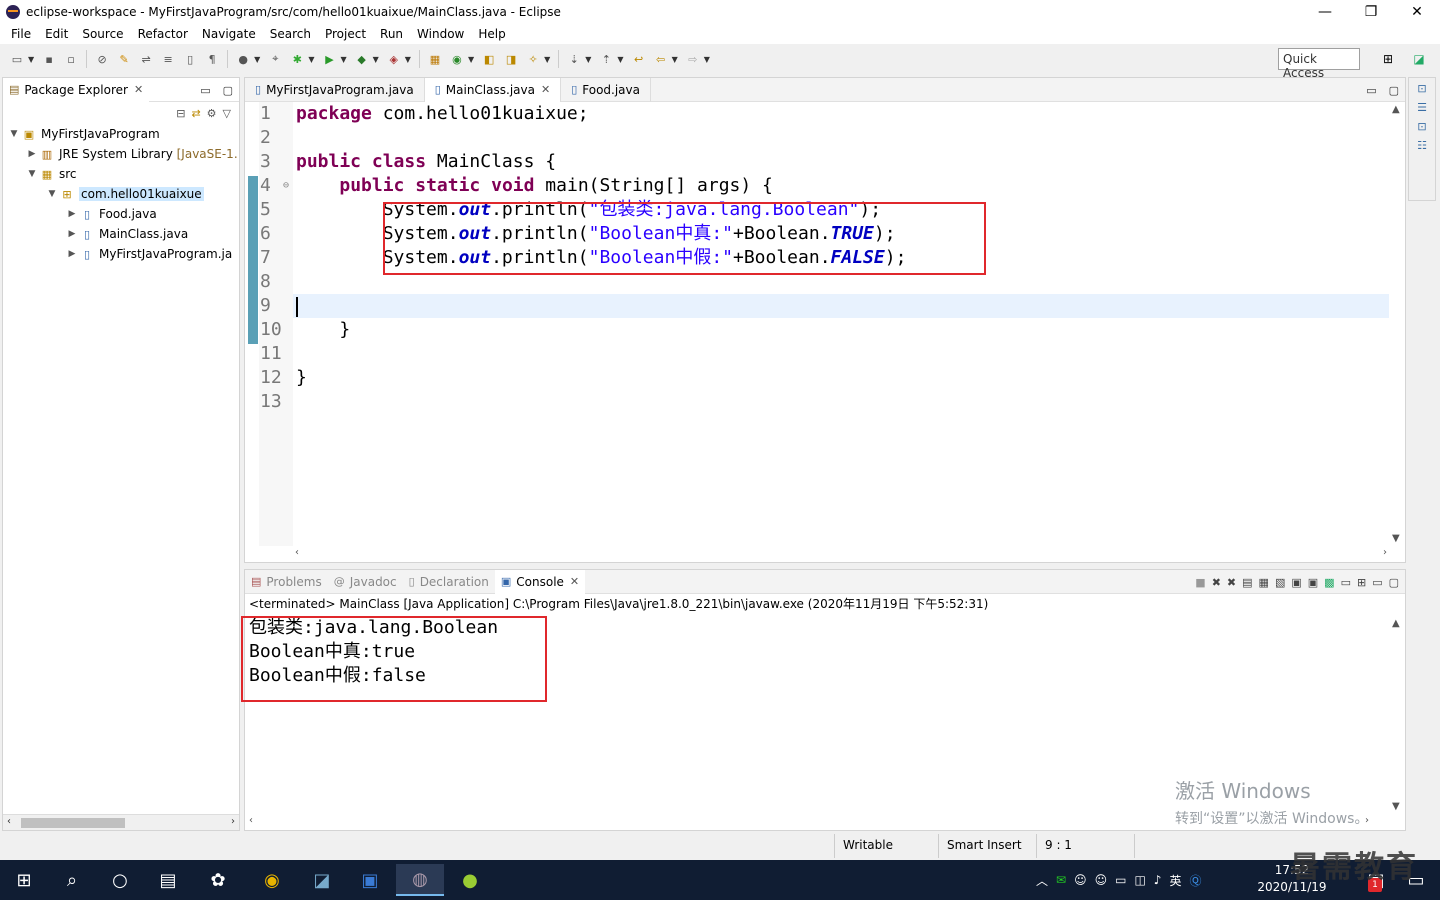  Describe the element at coordinates (471, 59) in the screenshot. I see `new-class-dropdown-icon: ▼` at that location.